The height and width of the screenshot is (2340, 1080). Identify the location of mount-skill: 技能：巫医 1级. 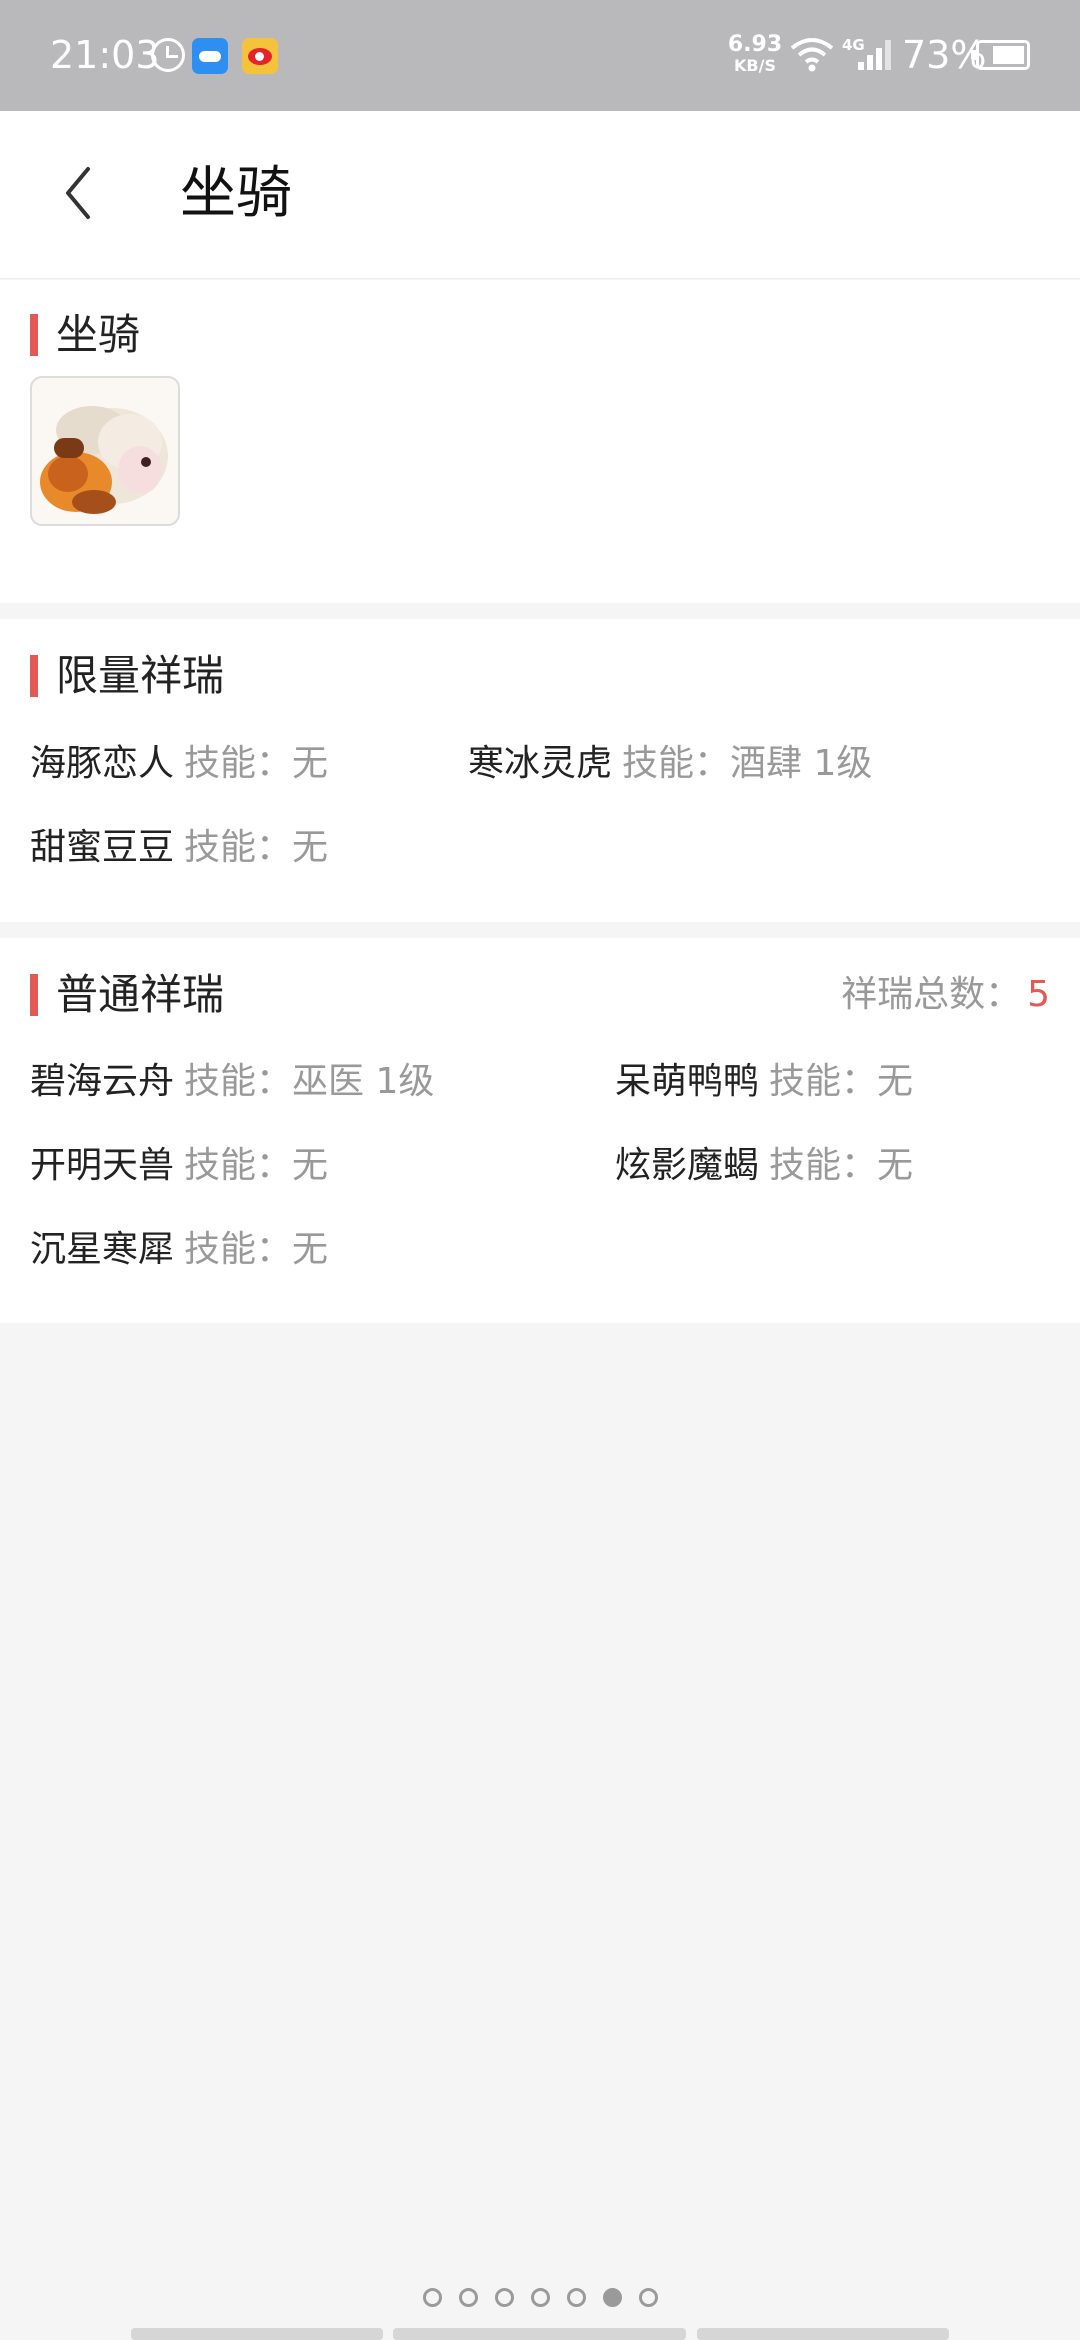
(309, 1081).